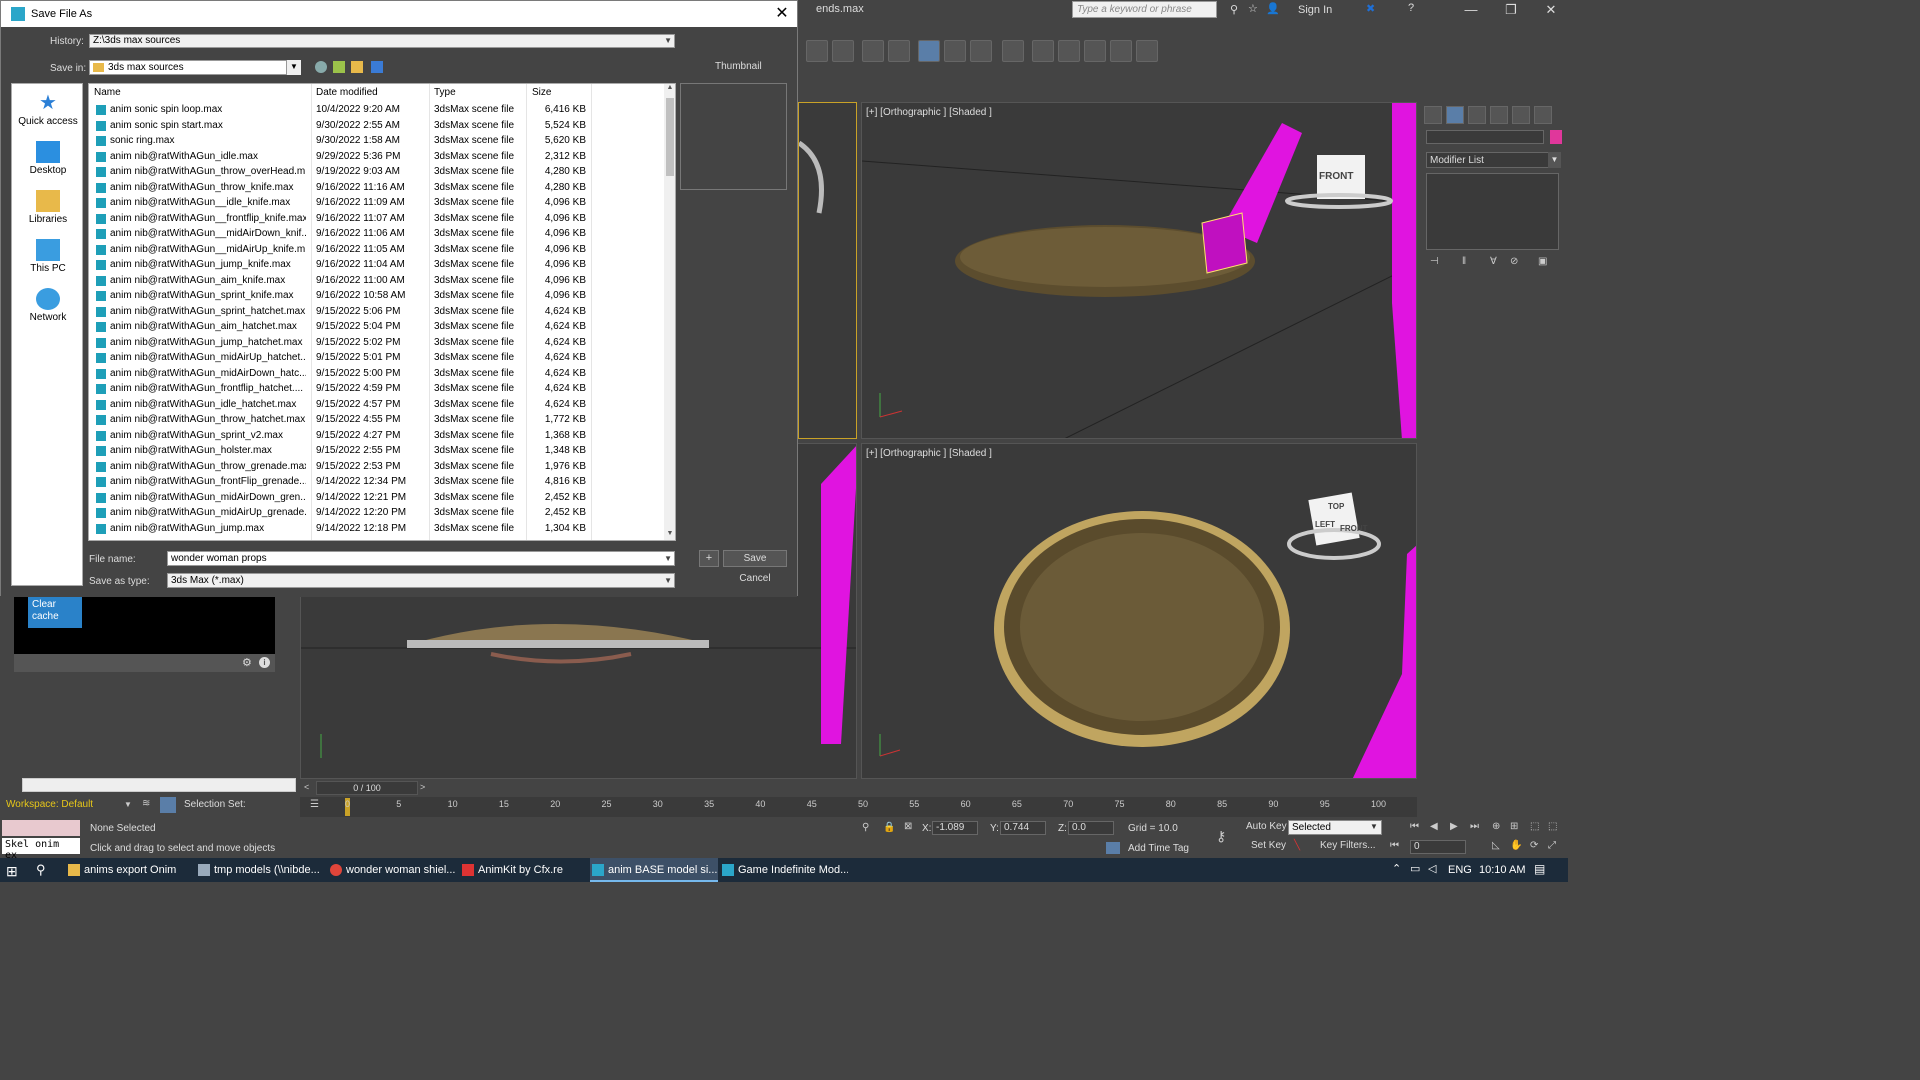 The width and height of the screenshot is (1920, 1080). Describe the element at coordinates (1147, 51) in the screenshot. I see `render-a360-icon` at that location.